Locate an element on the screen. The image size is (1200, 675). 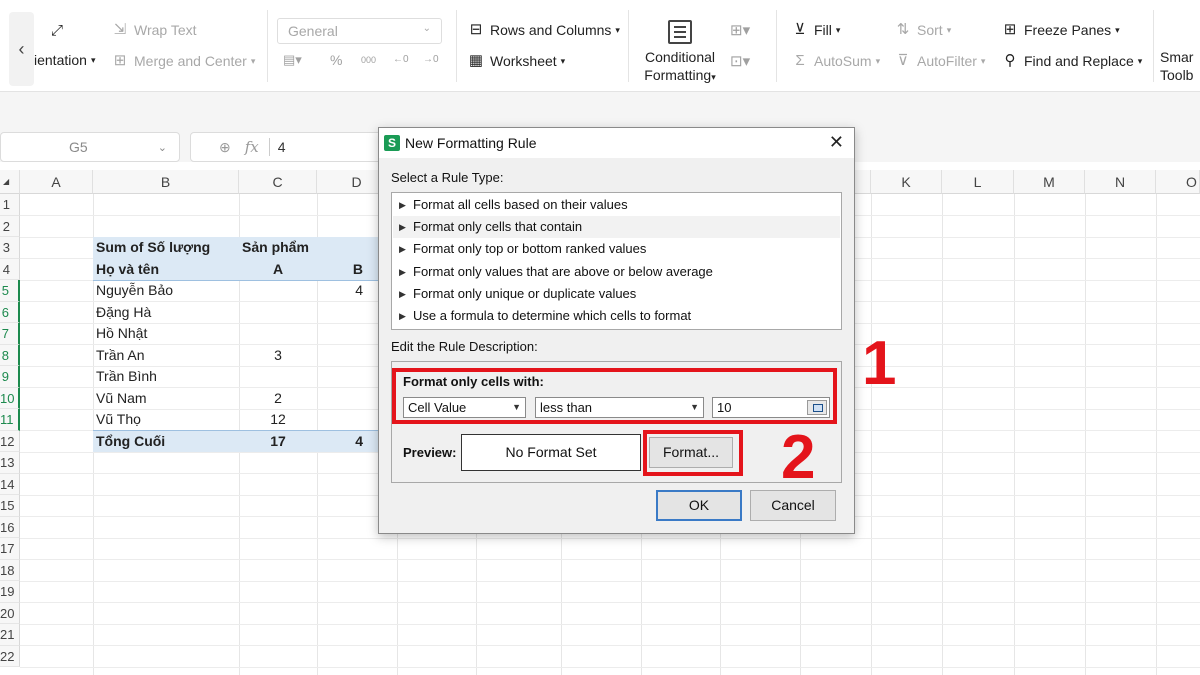
pivot-name-cell: Đặng Hà is located at coordinates (123, 312).